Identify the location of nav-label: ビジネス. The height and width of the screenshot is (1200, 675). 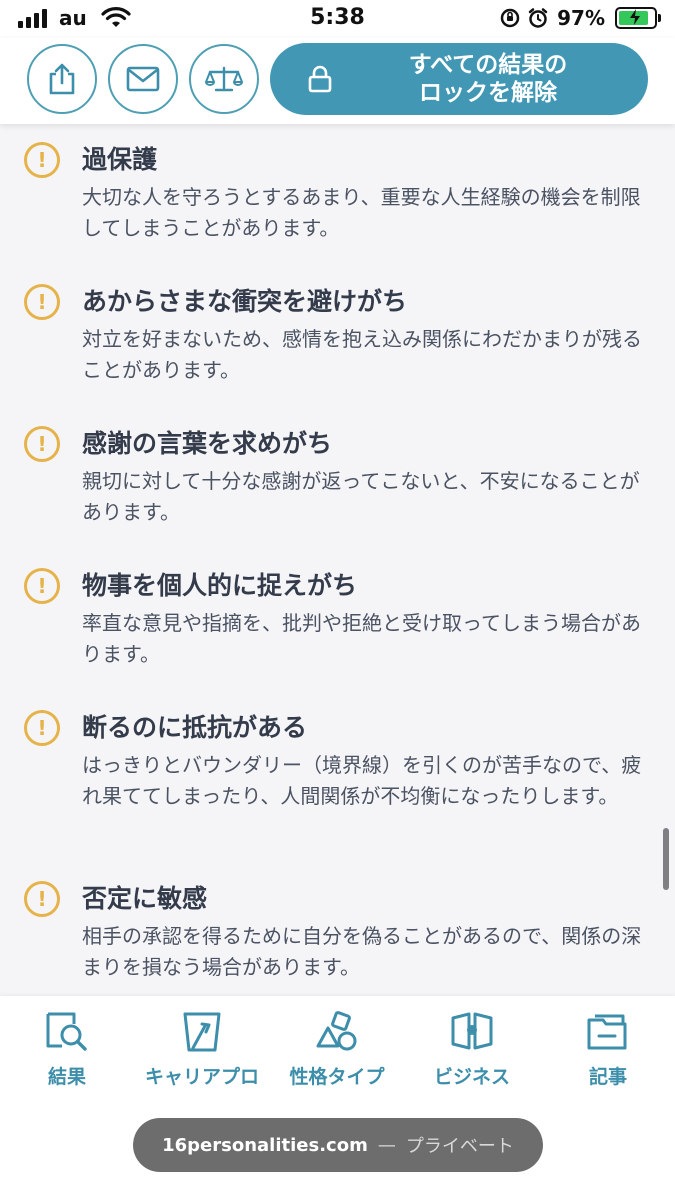
(471, 1077).